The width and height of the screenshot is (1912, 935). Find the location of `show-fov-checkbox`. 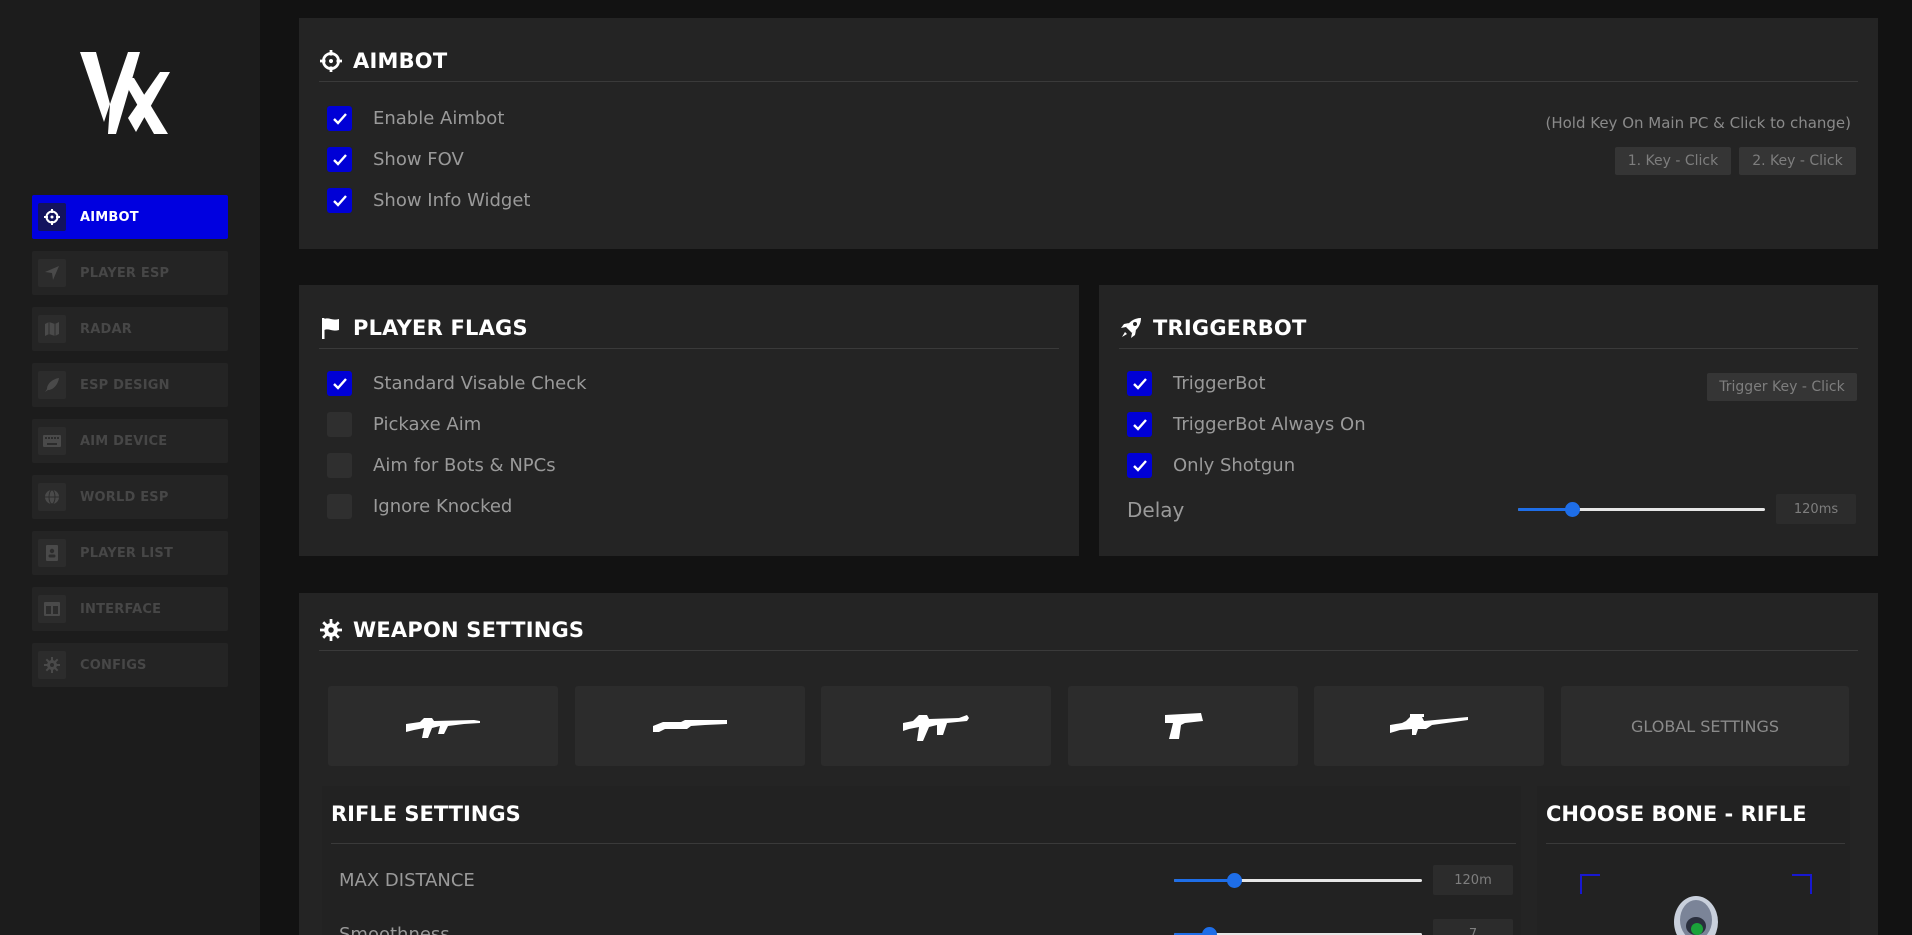

show-fov-checkbox is located at coordinates (339, 159).